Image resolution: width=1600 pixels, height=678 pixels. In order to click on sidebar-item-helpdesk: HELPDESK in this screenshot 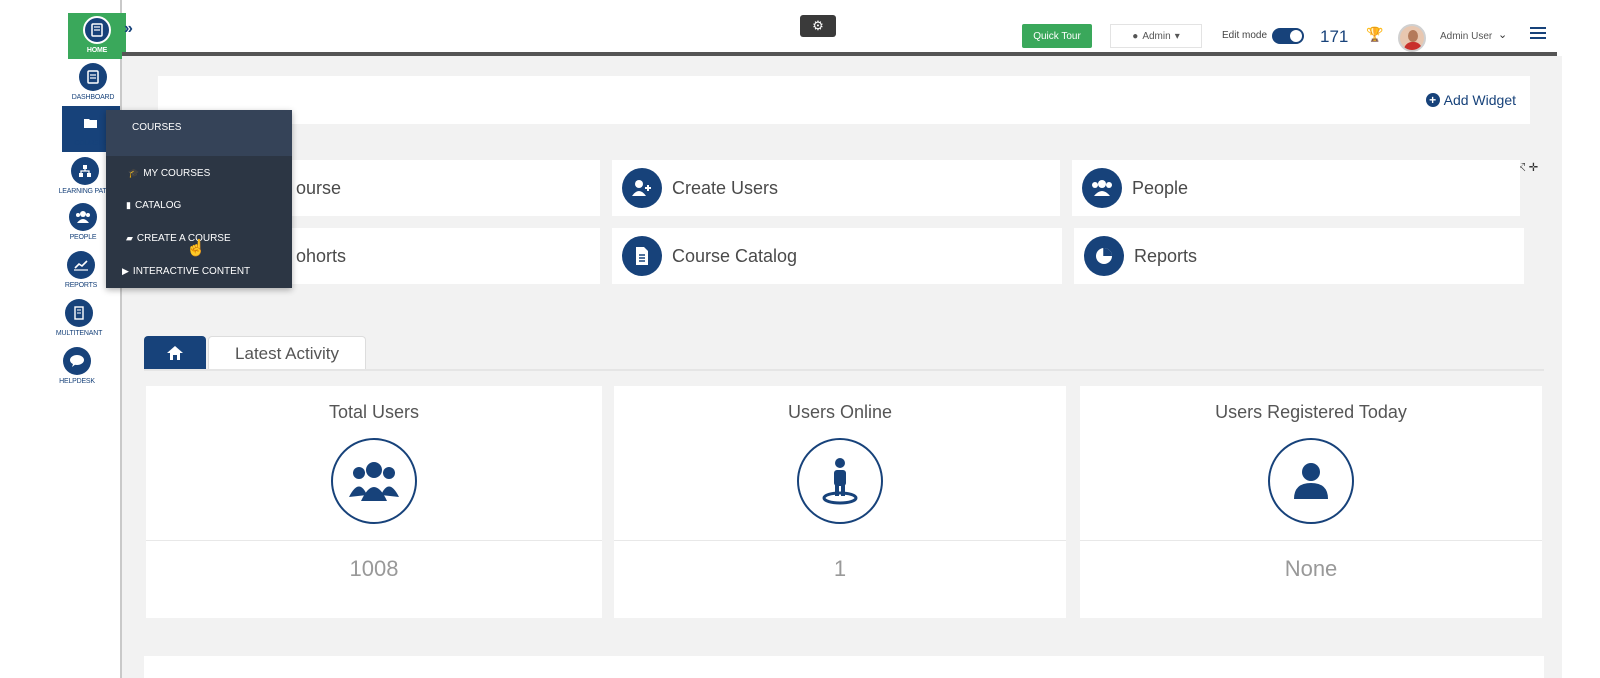, I will do `click(77, 367)`.